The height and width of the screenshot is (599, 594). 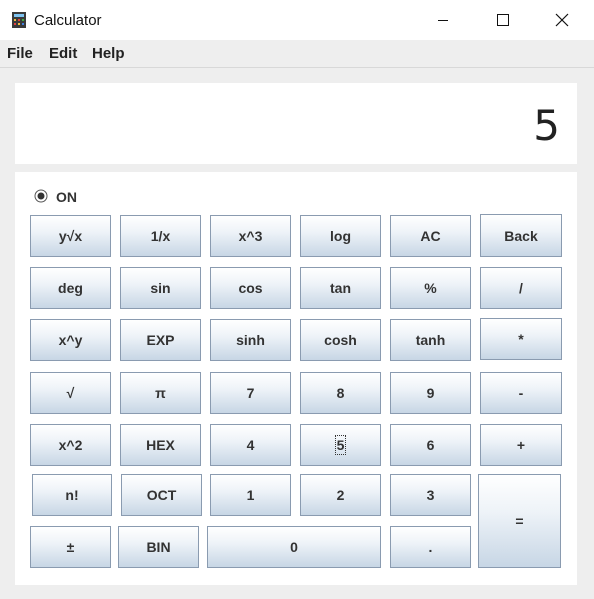 What do you see at coordinates (430, 393) in the screenshot?
I see `digit-9-button: 9` at bounding box center [430, 393].